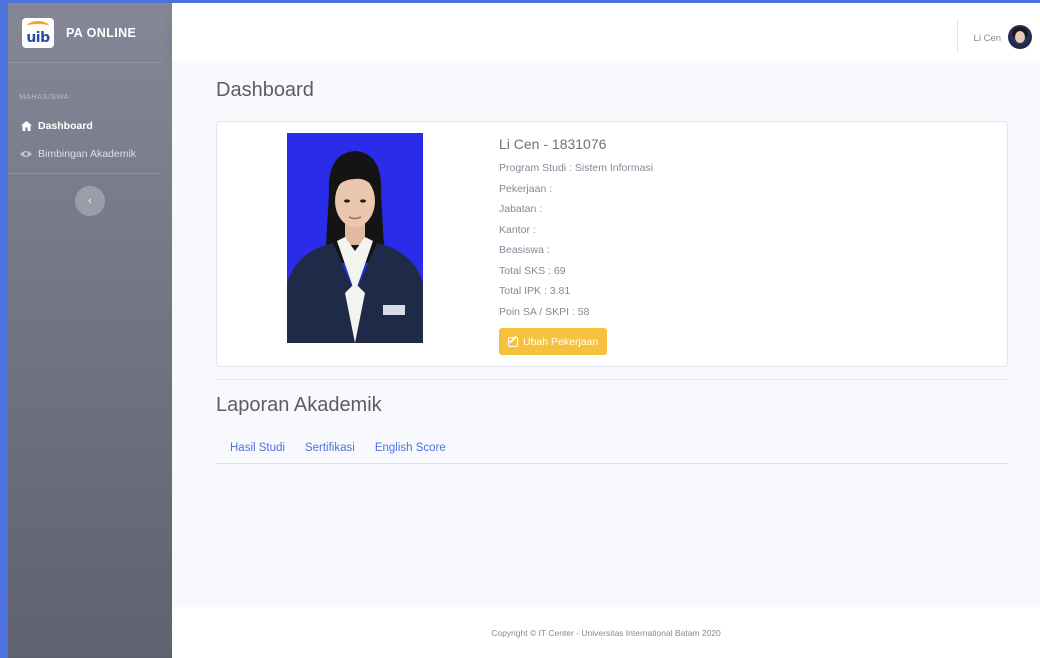 This screenshot has width=1040, height=658. What do you see at coordinates (265, 90) in the screenshot?
I see `page-title: Dashboard` at bounding box center [265, 90].